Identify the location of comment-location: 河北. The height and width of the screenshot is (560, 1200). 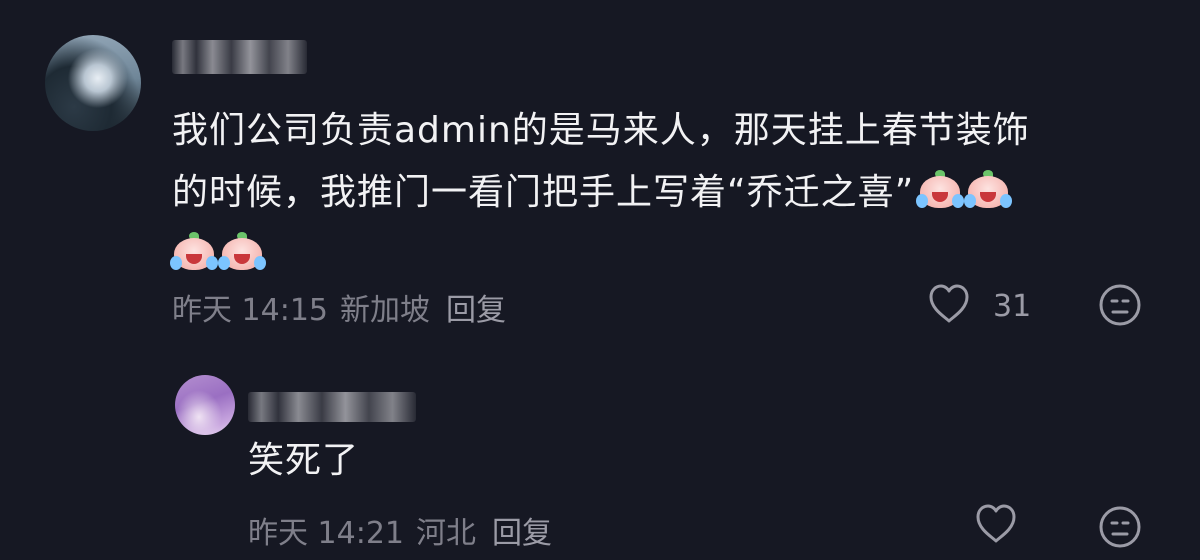
(446, 533).